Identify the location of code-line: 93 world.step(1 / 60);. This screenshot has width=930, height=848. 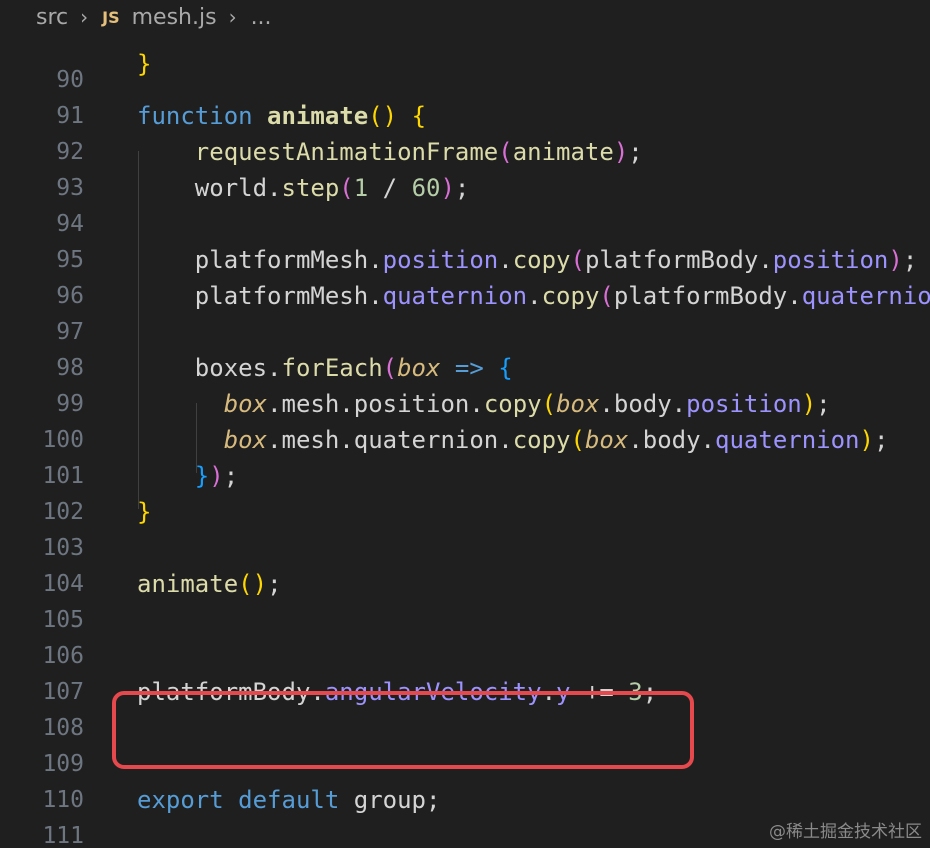
(465, 188).